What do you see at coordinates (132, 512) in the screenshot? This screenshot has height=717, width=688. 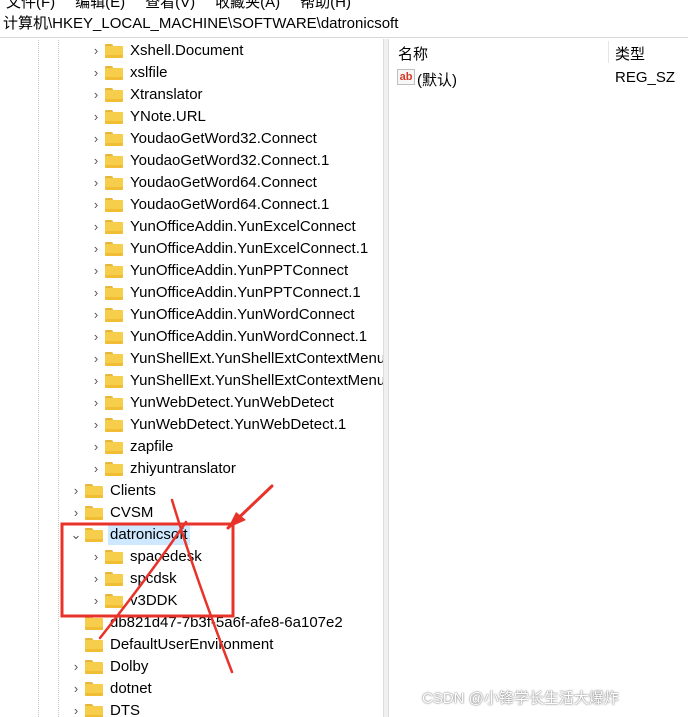 I see `tree-node-label: CVSM` at bounding box center [132, 512].